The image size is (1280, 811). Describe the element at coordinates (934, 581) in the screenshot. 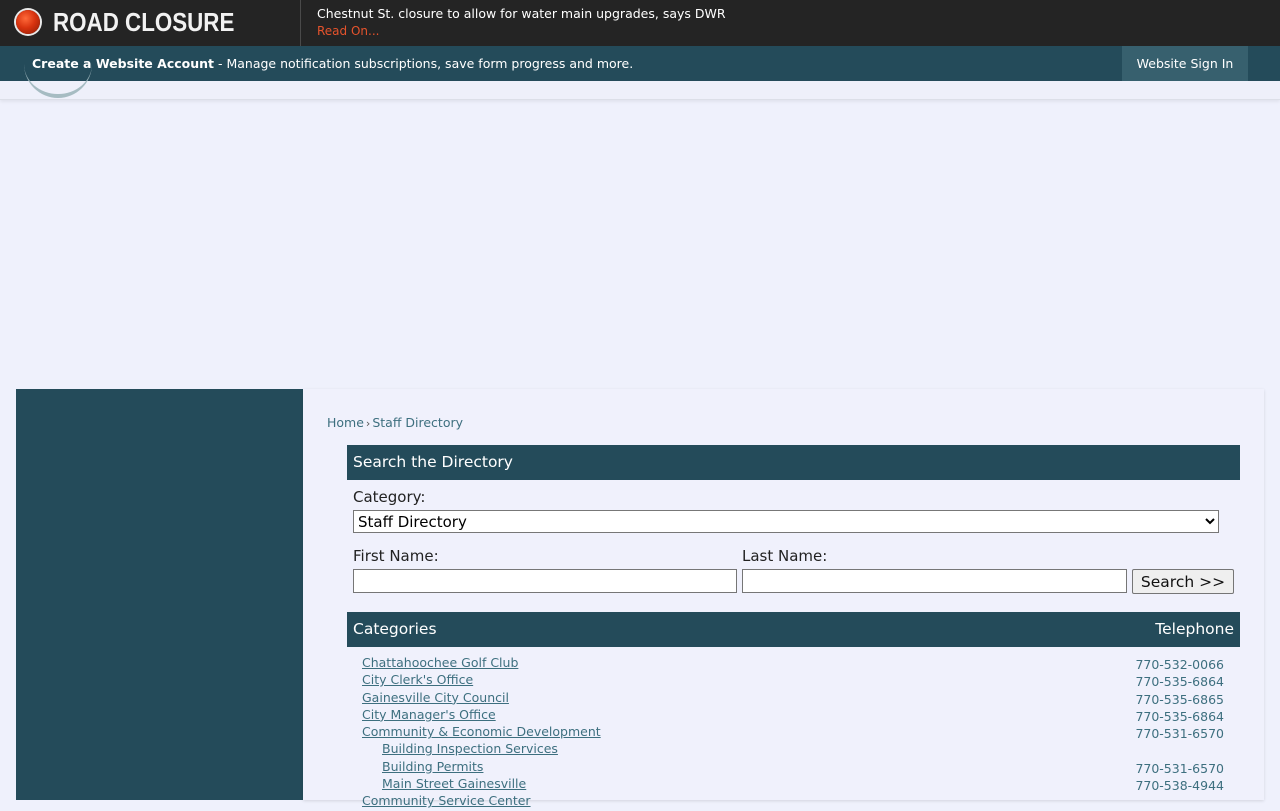

I see `last-name-input` at that location.